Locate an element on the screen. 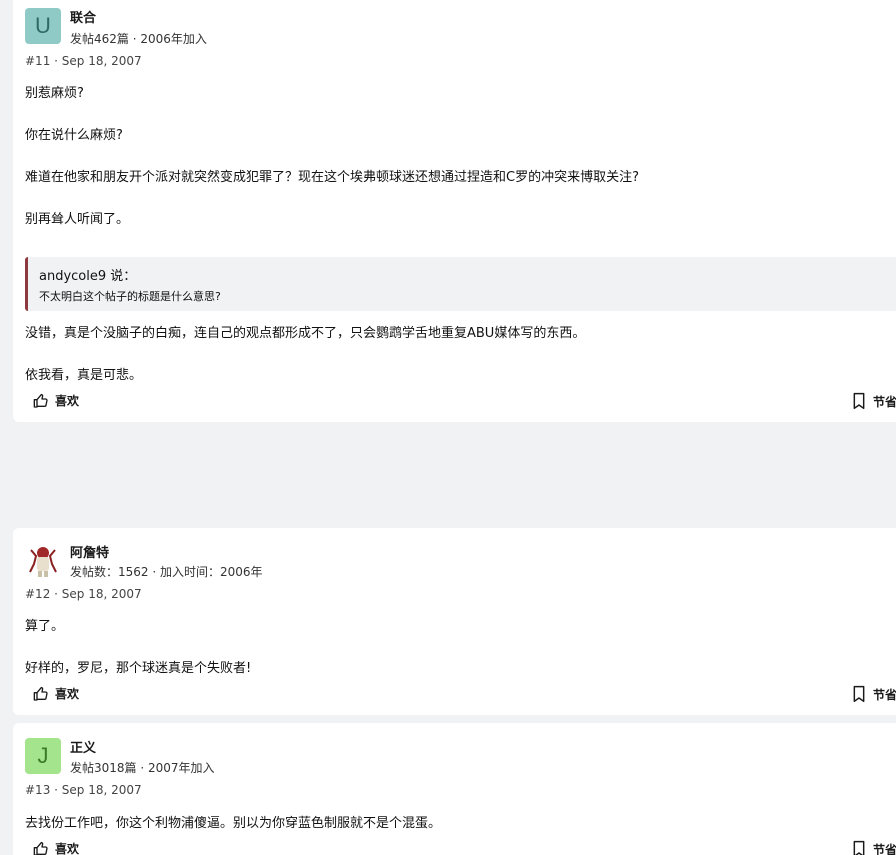  quote-text: 不太明白这个帖子的标题是什么意思? is located at coordinates (130, 296).